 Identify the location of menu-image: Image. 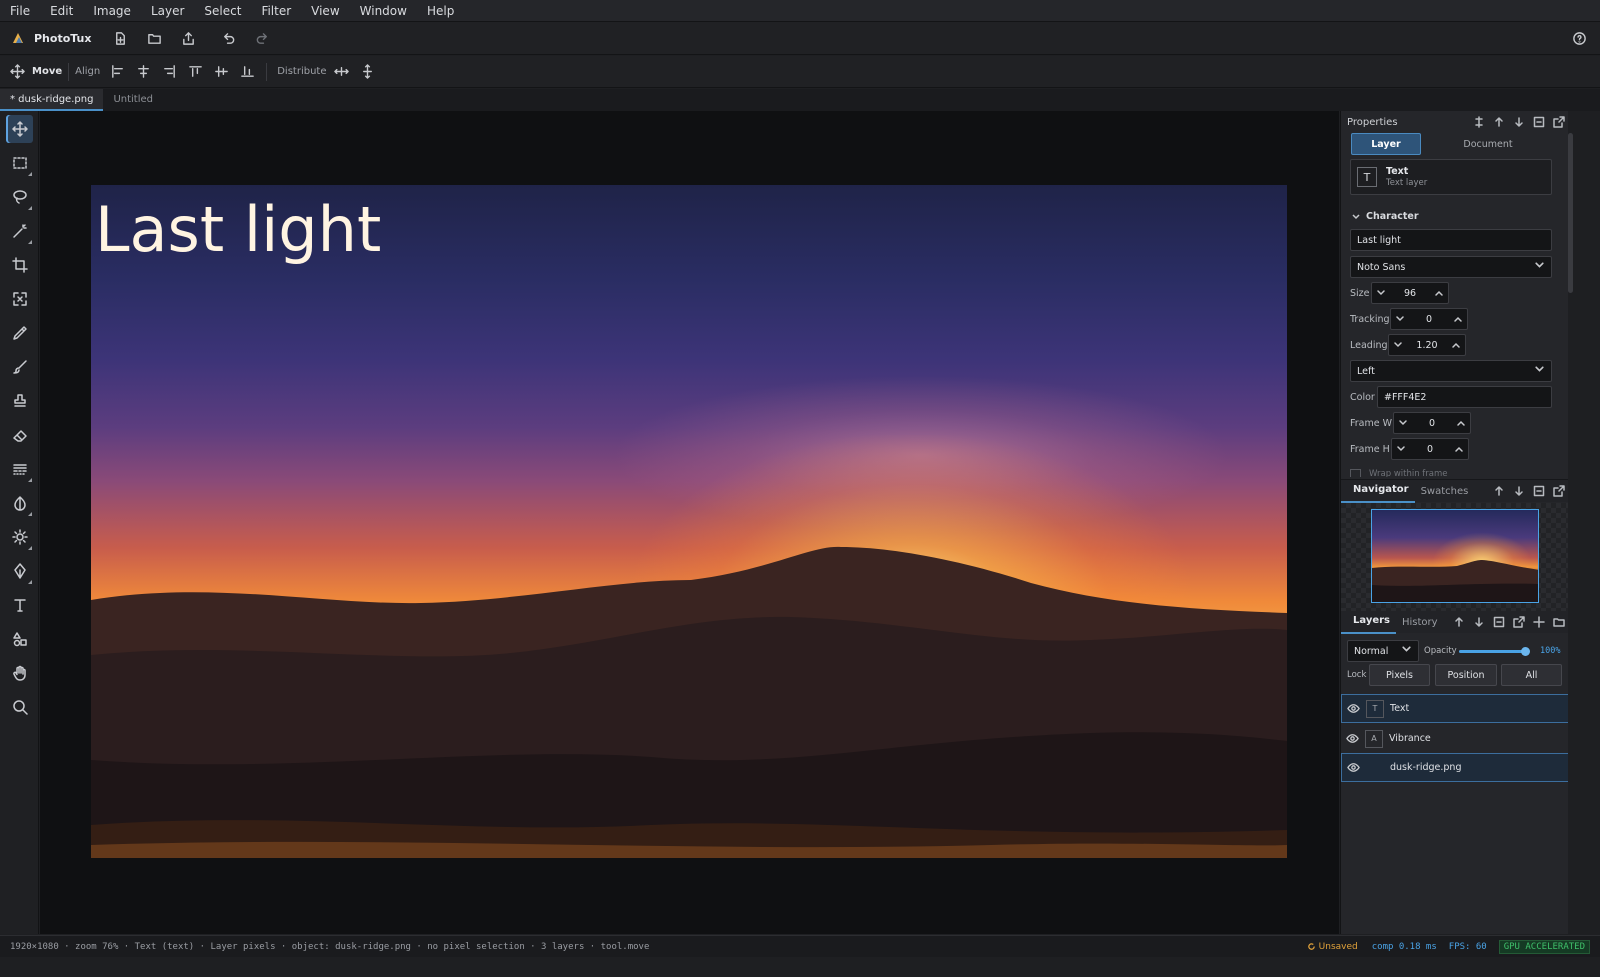
(112, 11).